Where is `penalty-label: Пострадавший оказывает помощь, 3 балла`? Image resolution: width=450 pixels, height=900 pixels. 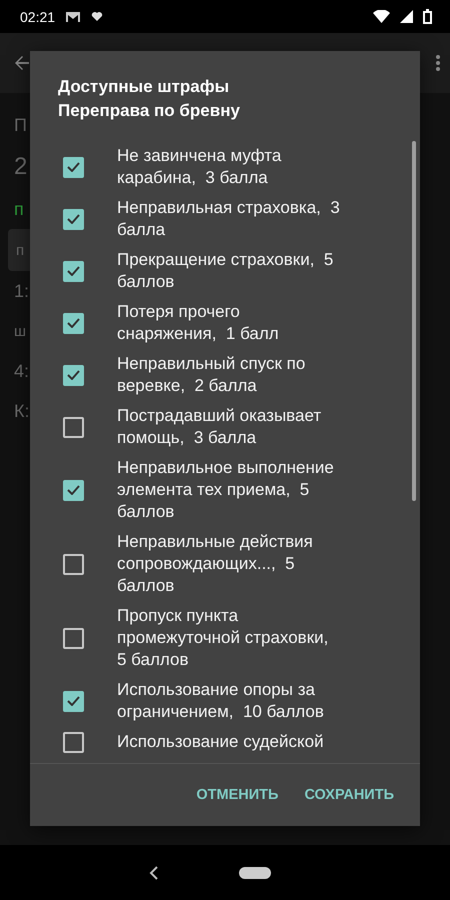
penalty-label: Пострадавший оказывает помощь, 3 балла is located at coordinates (219, 427).